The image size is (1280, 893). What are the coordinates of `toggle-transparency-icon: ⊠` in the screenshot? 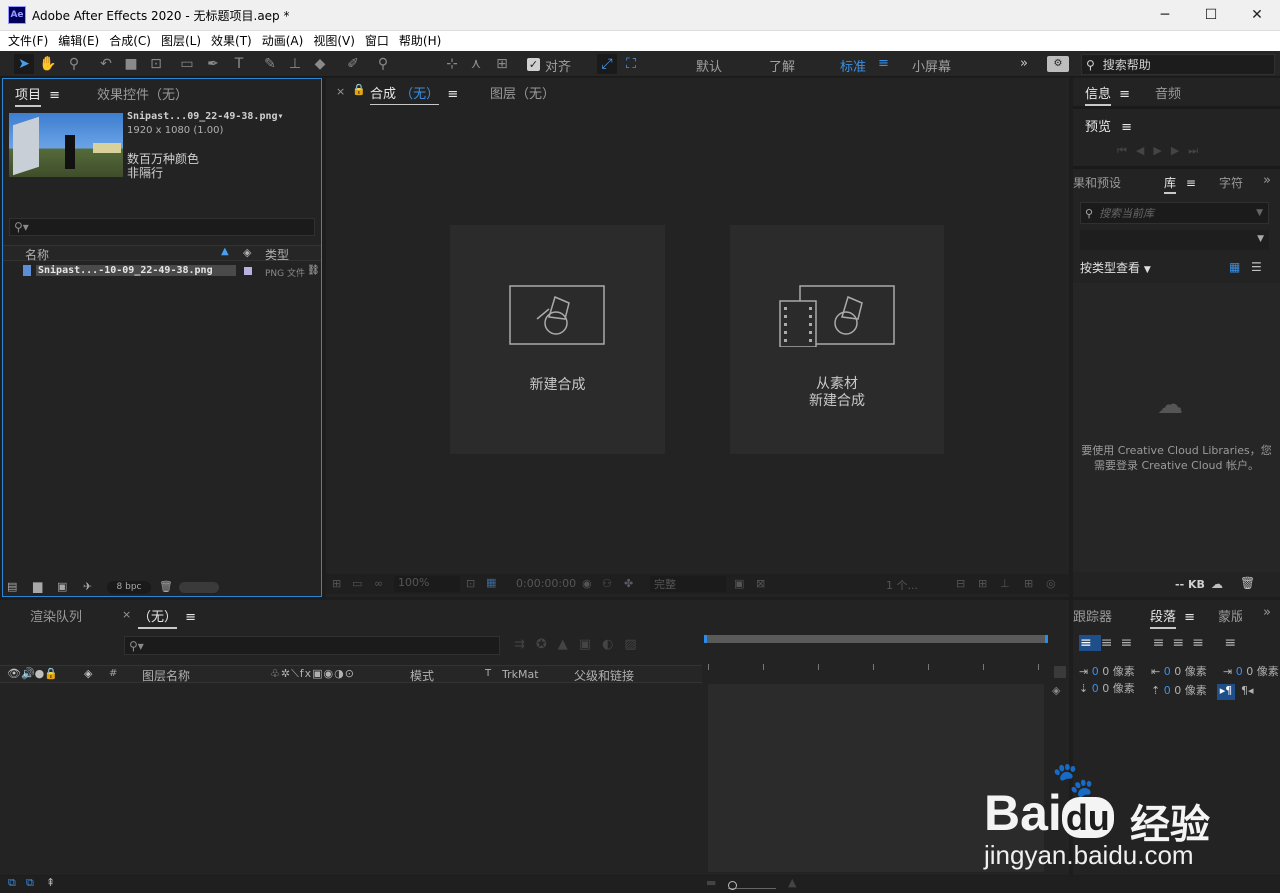 It's located at (760, 583).